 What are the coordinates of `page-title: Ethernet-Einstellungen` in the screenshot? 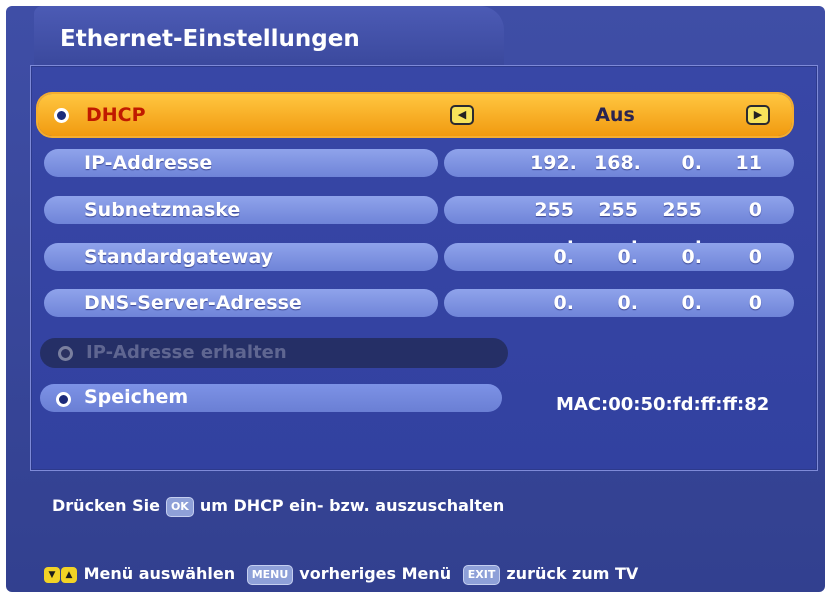 It's located at (210, 39).